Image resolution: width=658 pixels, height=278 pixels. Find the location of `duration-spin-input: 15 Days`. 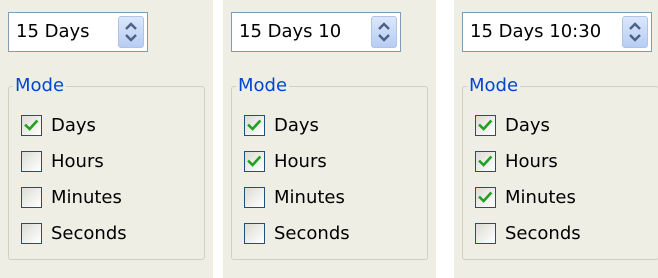

duration-spin-input: 15 Days is located at coordinates (78, 32).